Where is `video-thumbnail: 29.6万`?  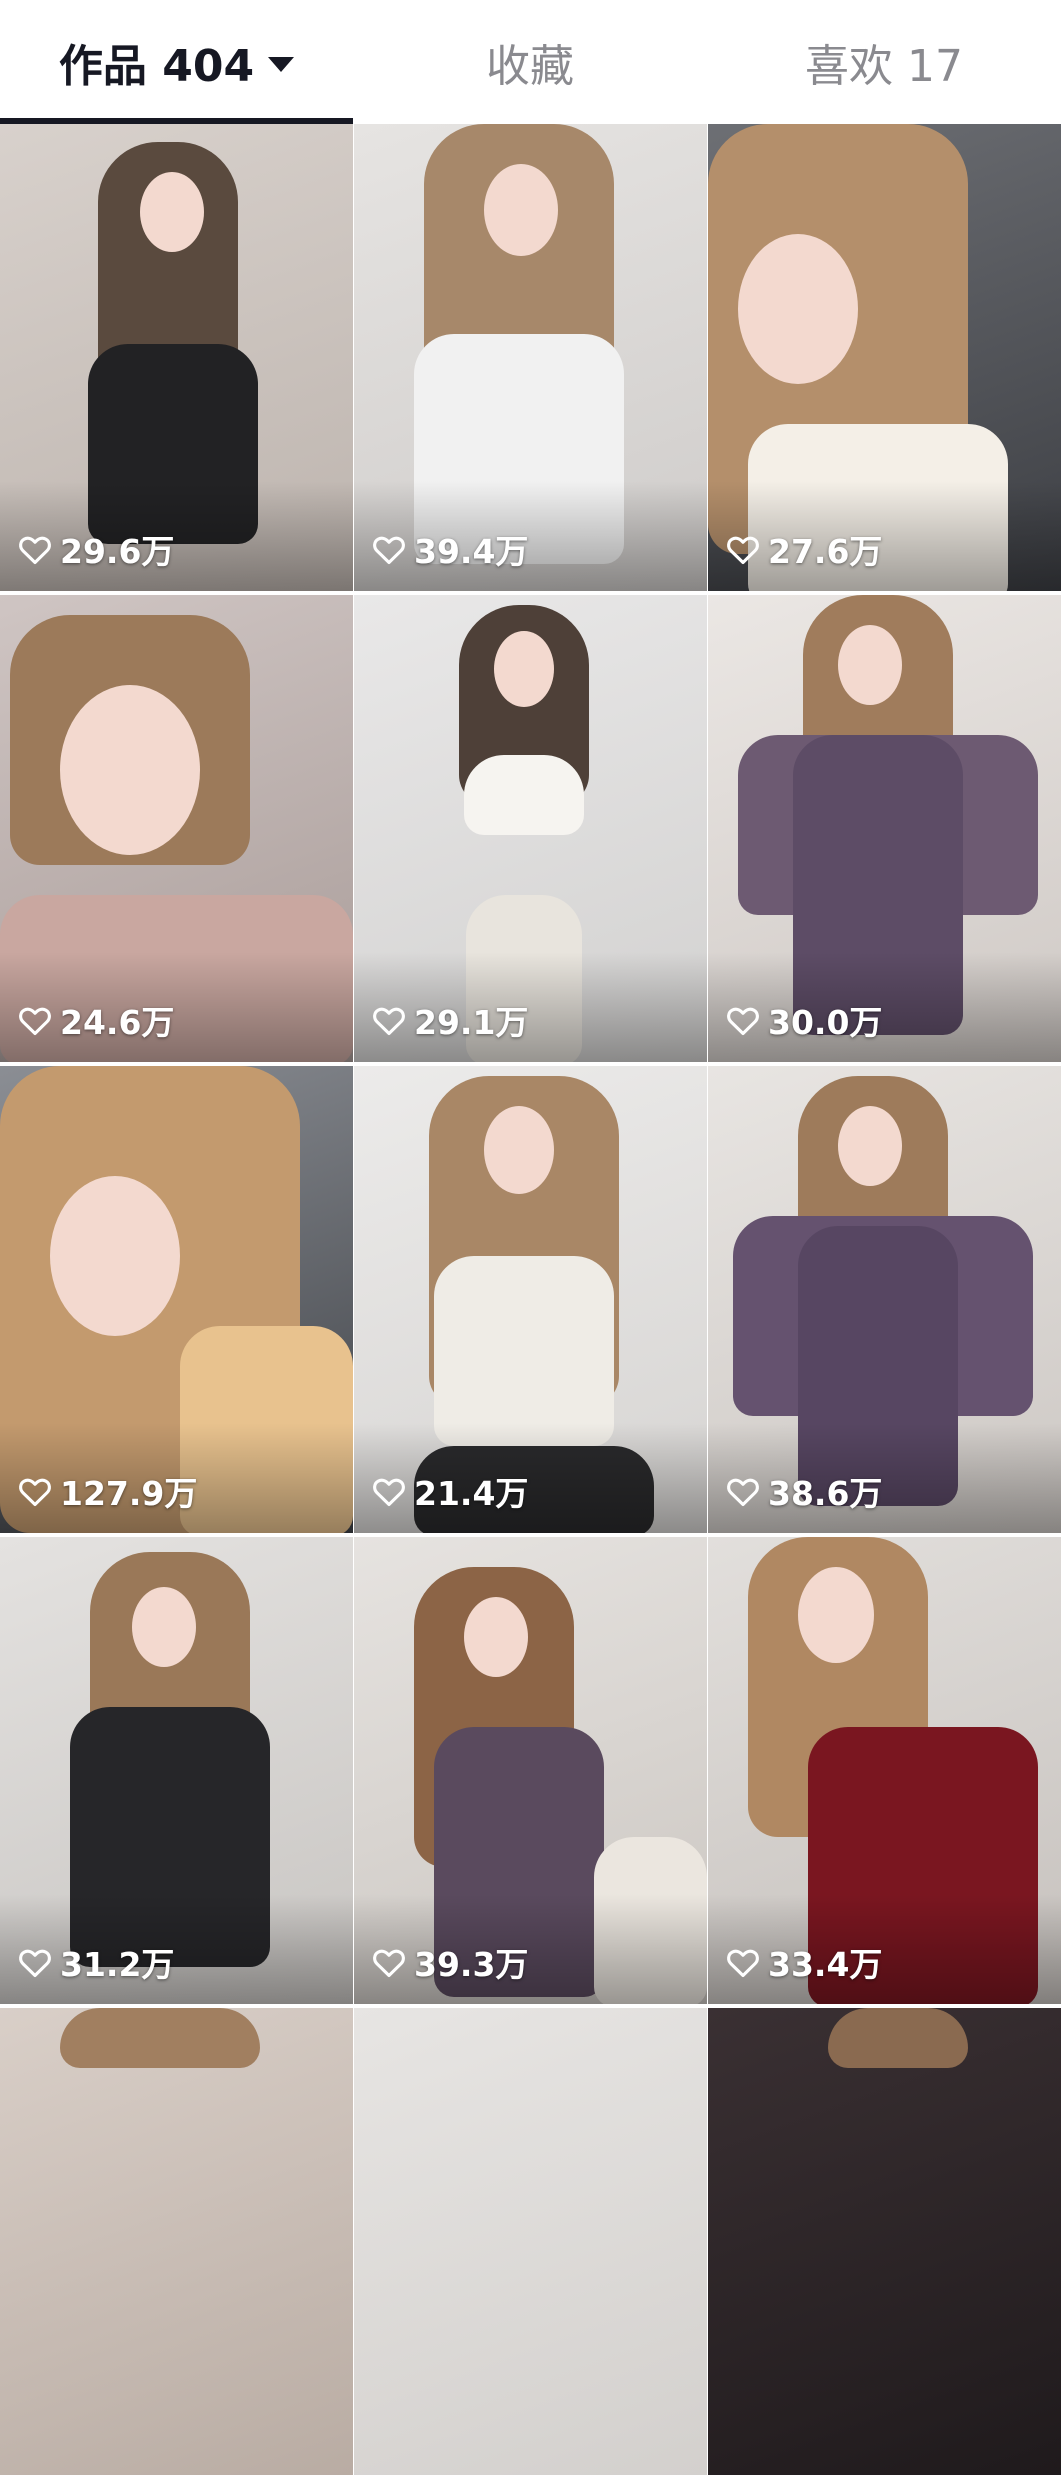
video-thumbnail: 29.6万 is located at coordinates (176, 357).